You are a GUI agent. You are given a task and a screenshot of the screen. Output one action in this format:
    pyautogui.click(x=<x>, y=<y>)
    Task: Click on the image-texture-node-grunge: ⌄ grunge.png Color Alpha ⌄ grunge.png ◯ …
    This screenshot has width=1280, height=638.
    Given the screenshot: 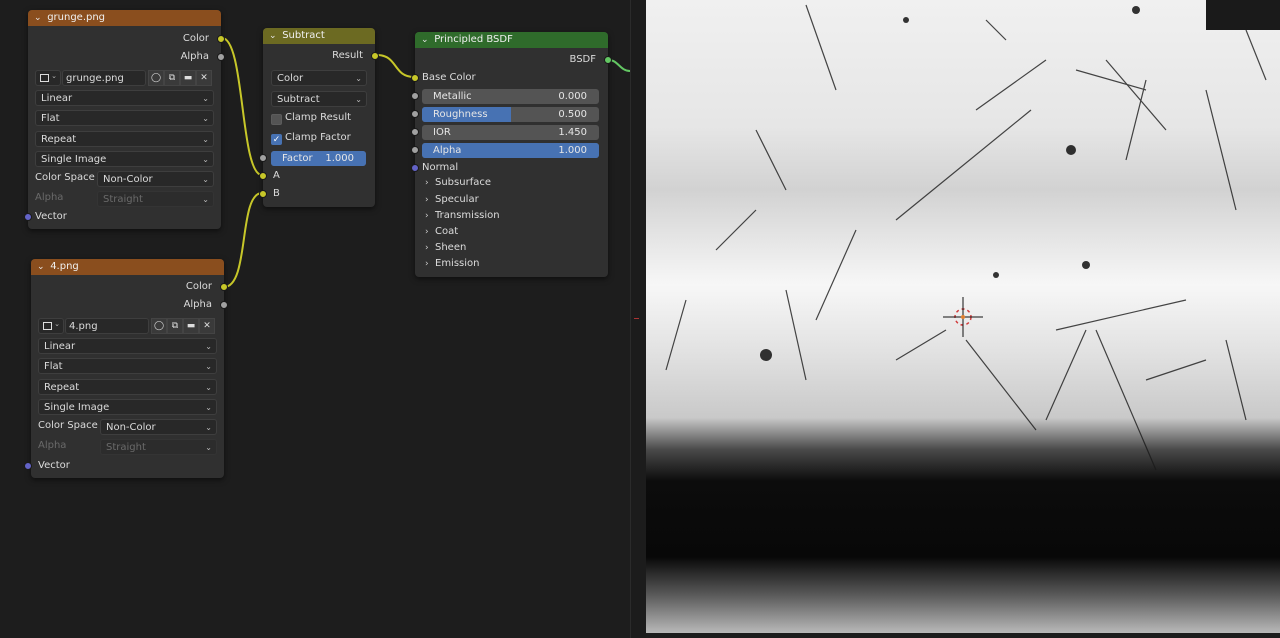 What is the action you would take?
    pyautogui.click(x=124, y=119)
    